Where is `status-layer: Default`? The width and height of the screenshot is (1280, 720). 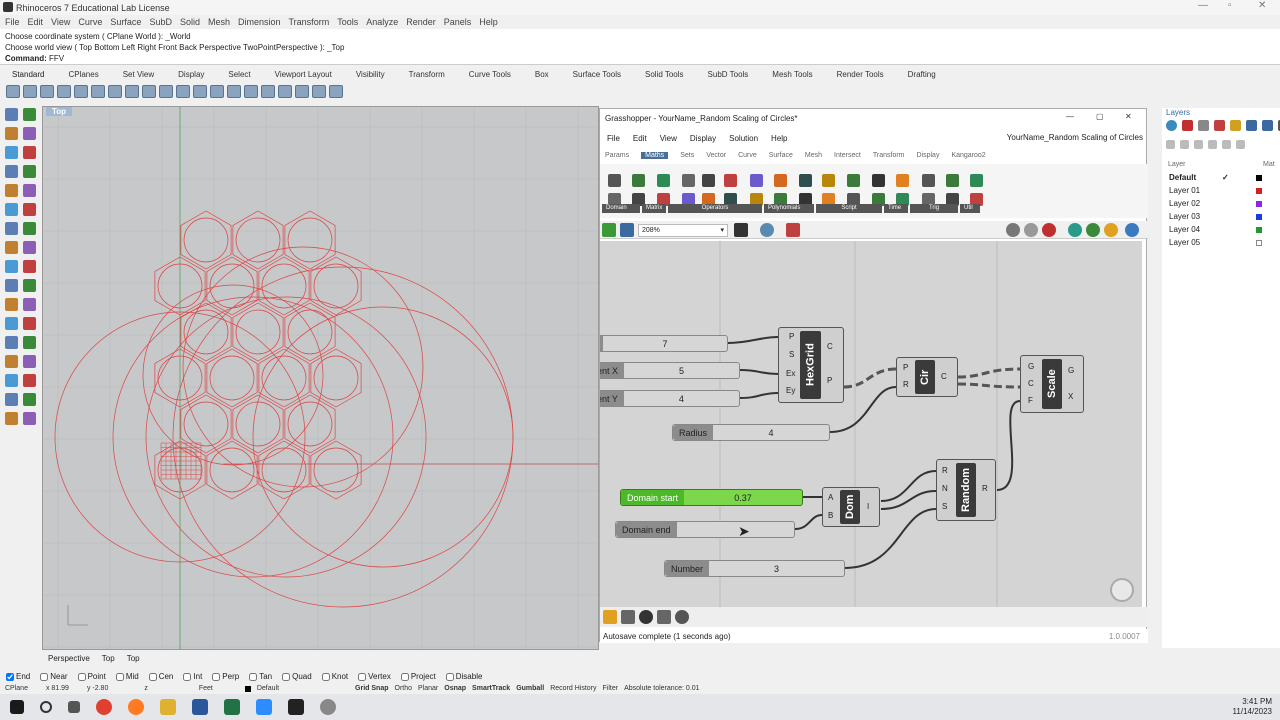 status-layer: Default is located at coordinates (268, 688).